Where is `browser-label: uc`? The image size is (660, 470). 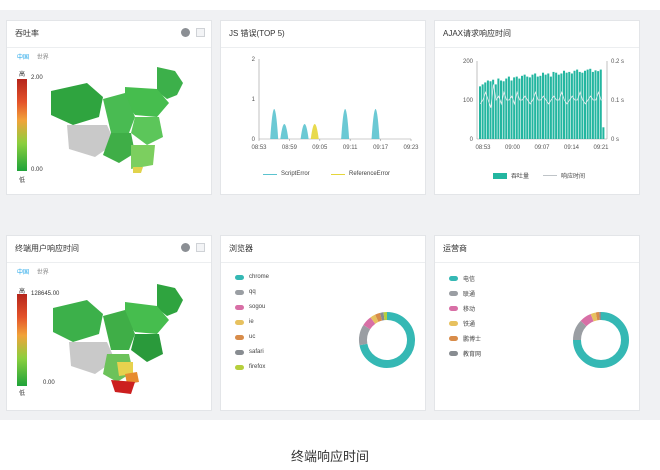 browser-label: uc is located at coordinates (252, 337).